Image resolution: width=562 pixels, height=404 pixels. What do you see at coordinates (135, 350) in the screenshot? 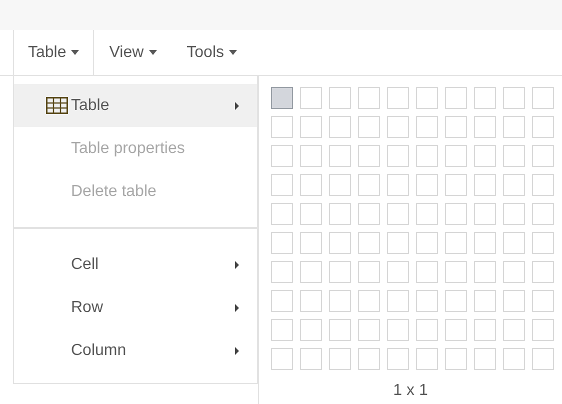
I see `menu-item: Column` at bounding box center [135, 350].